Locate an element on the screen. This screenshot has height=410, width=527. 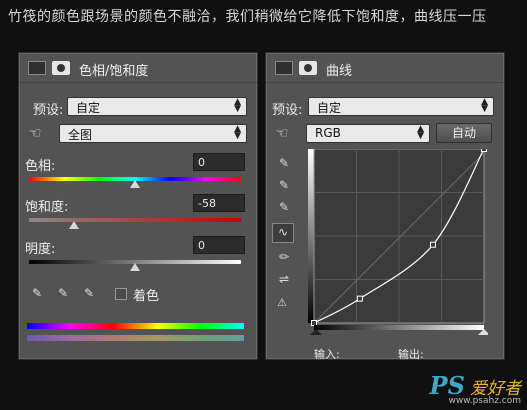
hue-slider-thumb is located at coordinates (135, 184).